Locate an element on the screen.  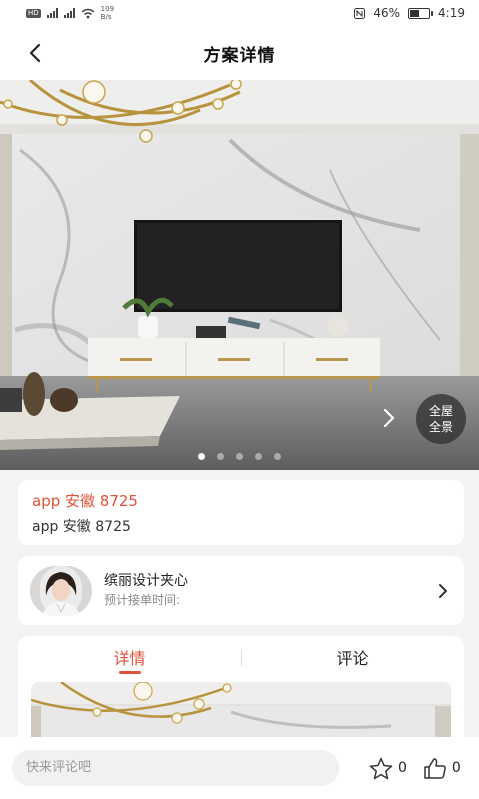
tab-comments: 评论 is located at coordinates (352, 657).